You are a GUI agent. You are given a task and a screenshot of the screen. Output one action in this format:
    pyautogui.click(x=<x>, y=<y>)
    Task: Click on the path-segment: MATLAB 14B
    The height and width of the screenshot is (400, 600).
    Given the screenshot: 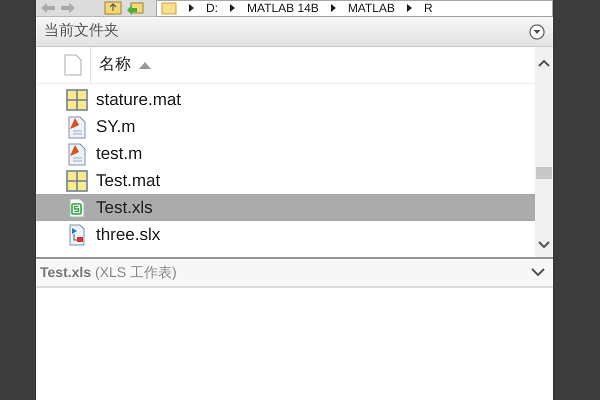 What is the action you would take?
    pyautogui.click(x=283, y=8)
    